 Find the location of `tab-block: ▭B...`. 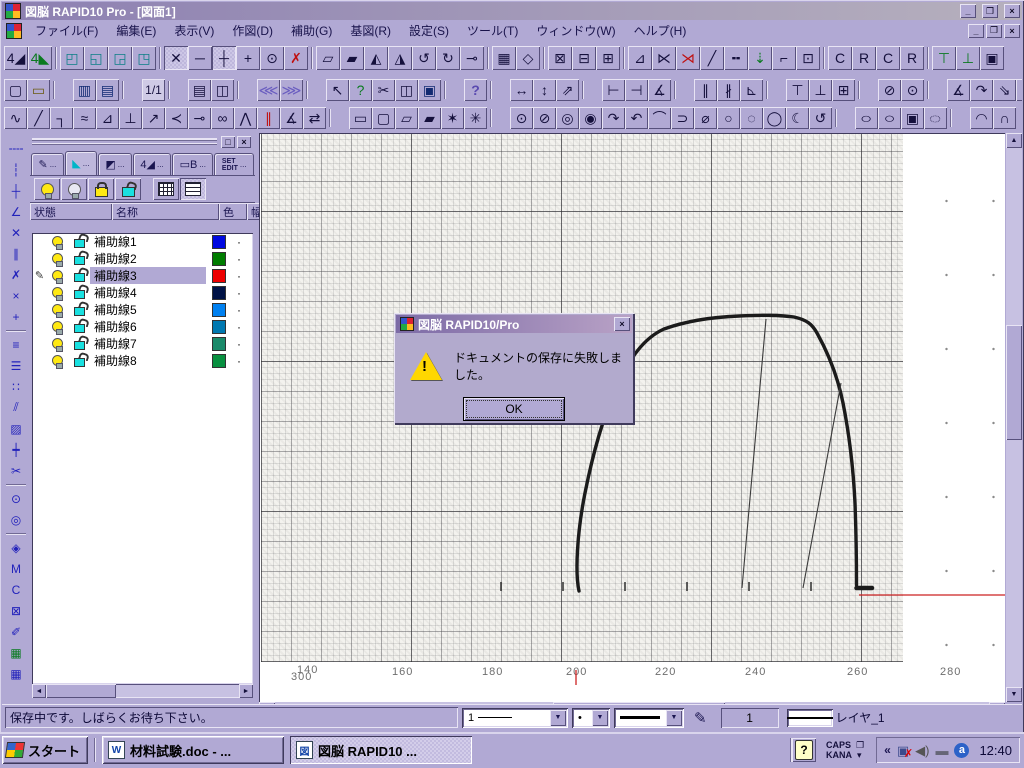

tab-block: ▭B... is located at coordinates (193, 164).